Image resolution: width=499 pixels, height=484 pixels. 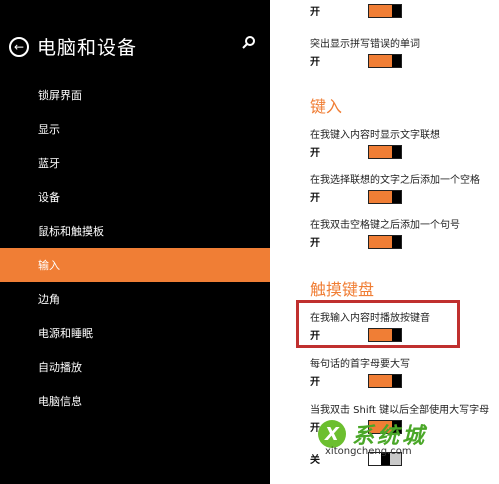 What do you see at coordinates (19, 46) in the screenshot?
I see `back-arrow-icon: ←` at bounding box center [19, 46].